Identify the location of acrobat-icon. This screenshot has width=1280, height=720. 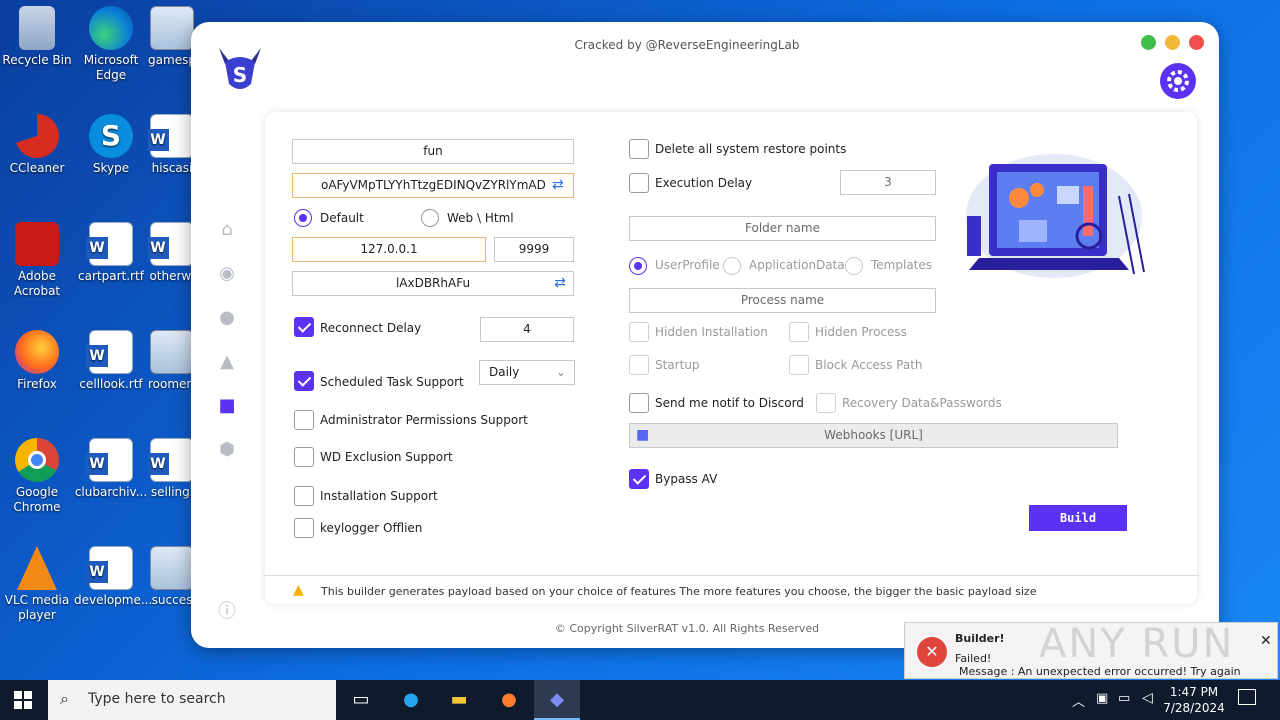
(37, 244).